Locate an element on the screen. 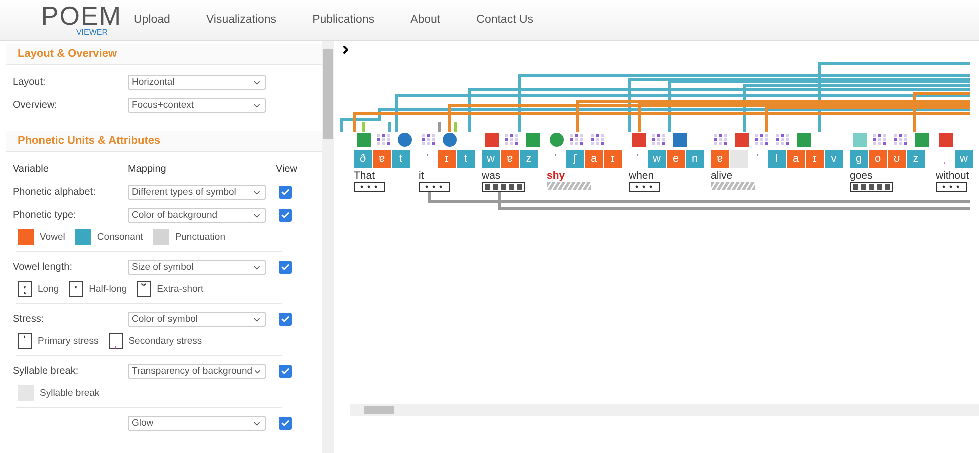 Image resolution: width=979 pixels, height=453 pixels. dropdown: Transparency of background is located at coordinates (197, 371).